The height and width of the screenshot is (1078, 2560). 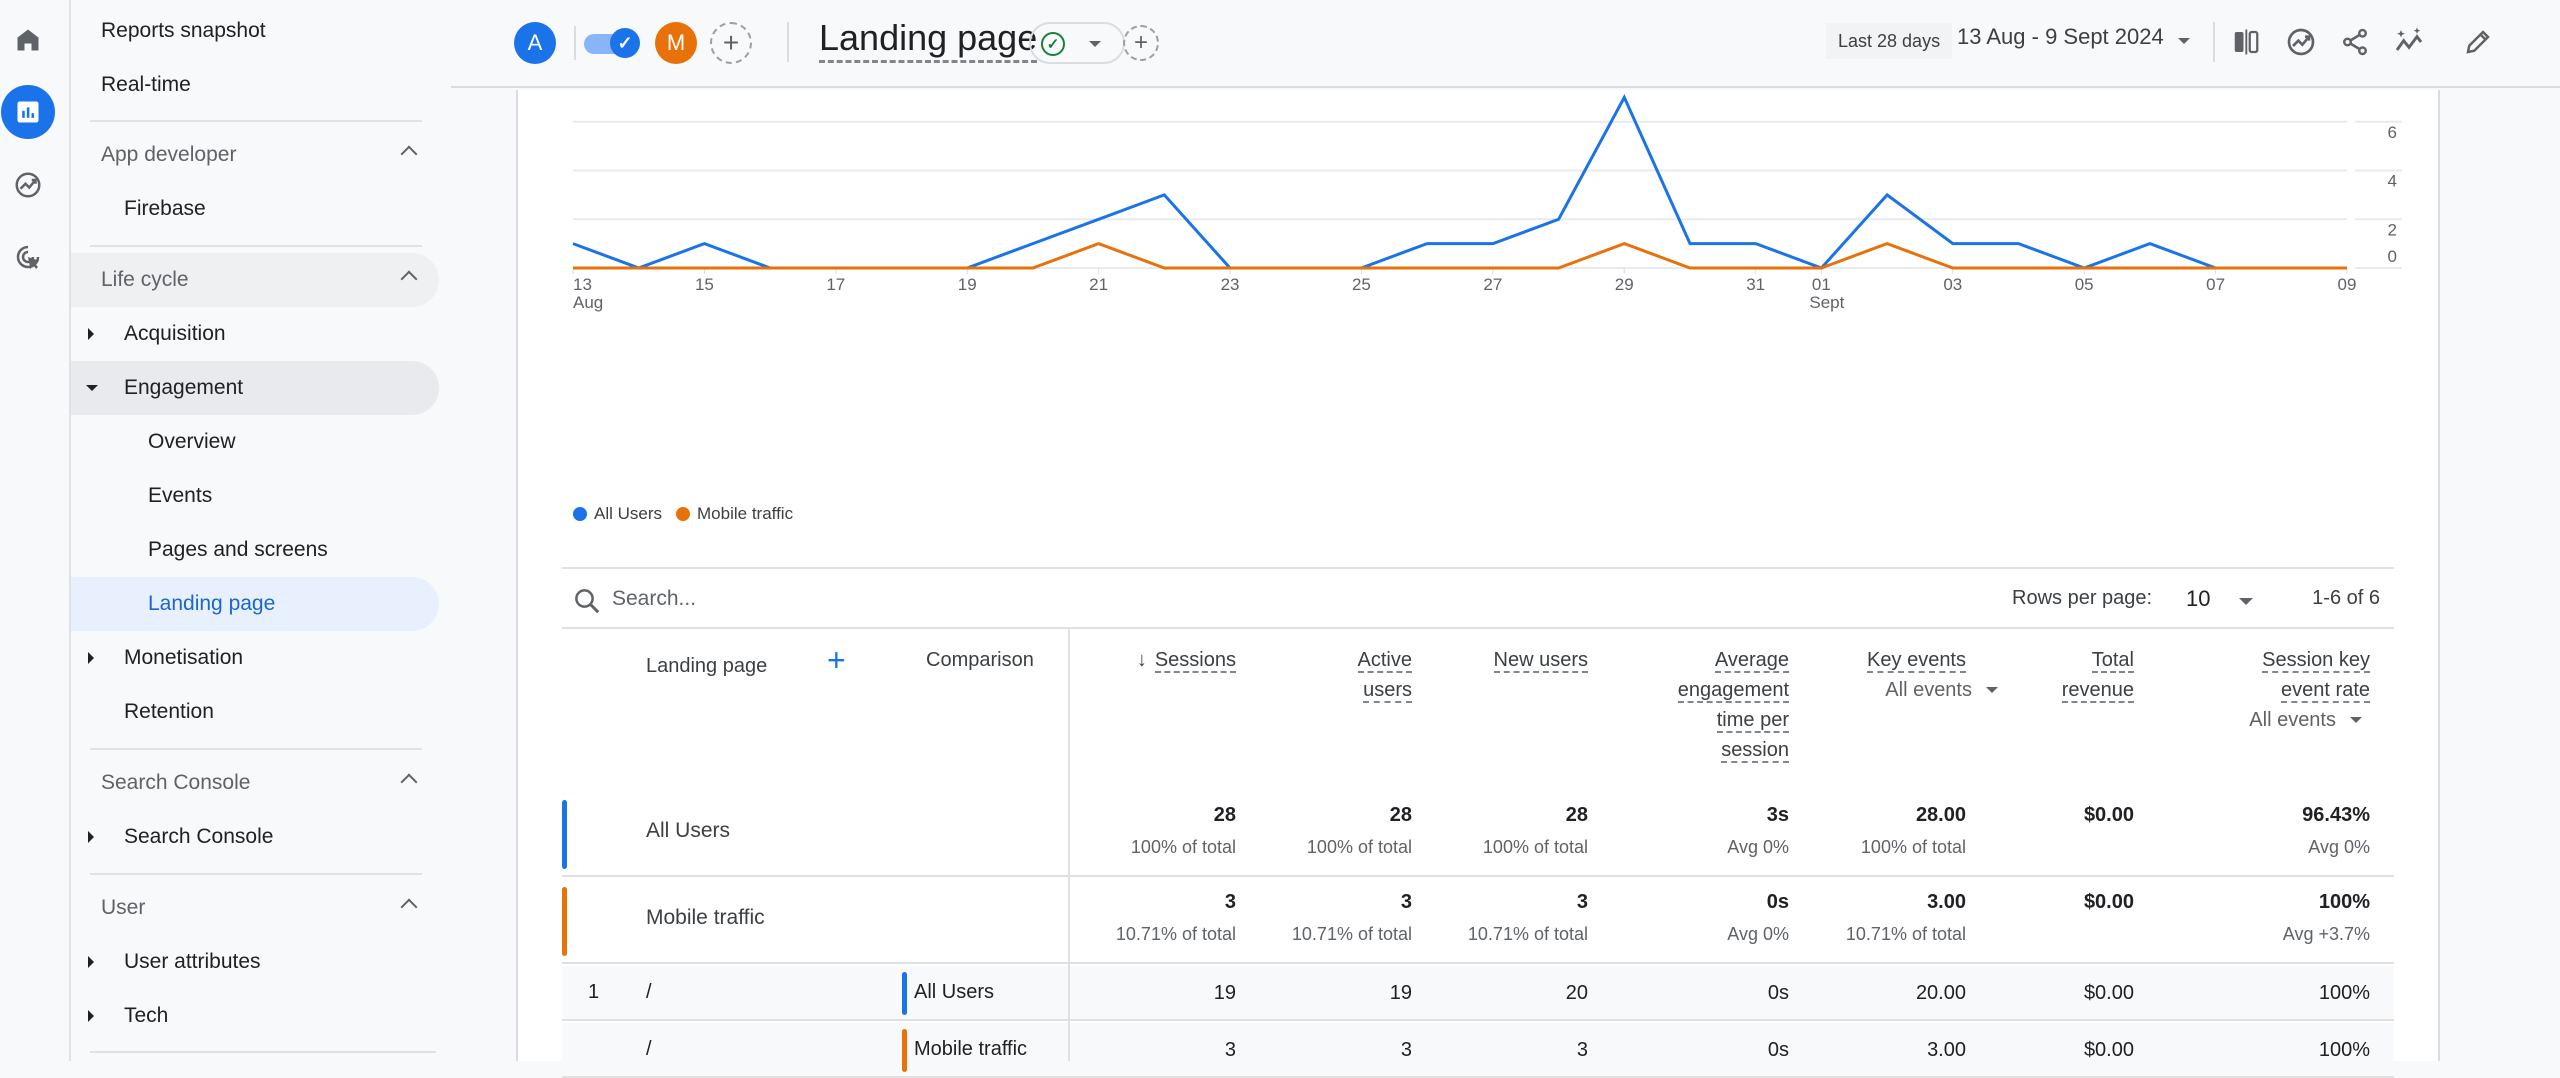 What do you see at coordinates (255, 712) in the screenshot?
I see `nav-retention: Retention` at bounding box center [255, 712].